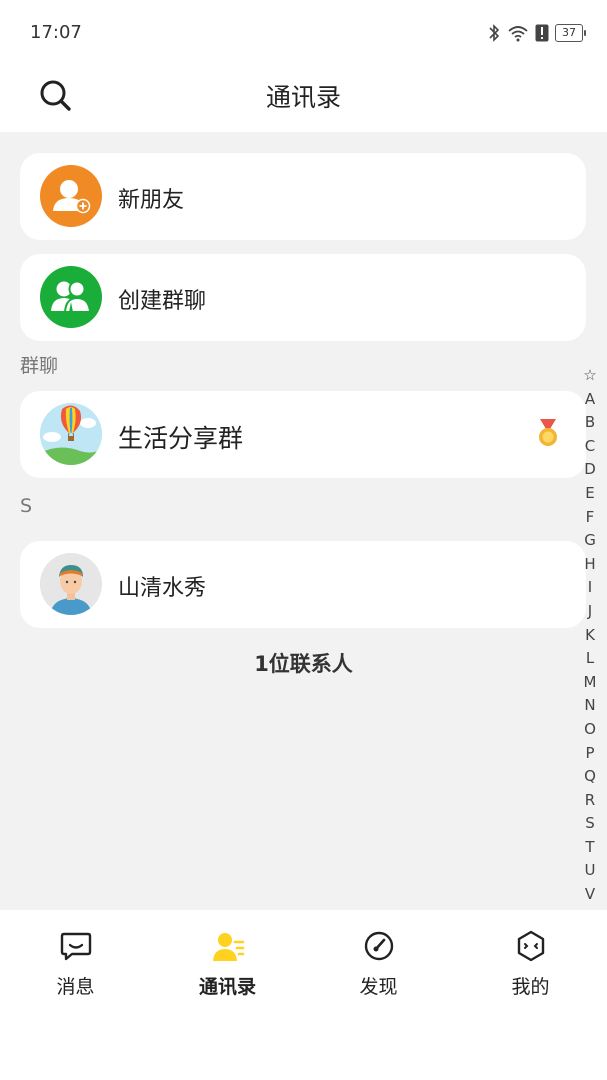 The height and width of the screenshot is (1080, 607). I want to click on page-title: 通讯录, so click(303, 97).